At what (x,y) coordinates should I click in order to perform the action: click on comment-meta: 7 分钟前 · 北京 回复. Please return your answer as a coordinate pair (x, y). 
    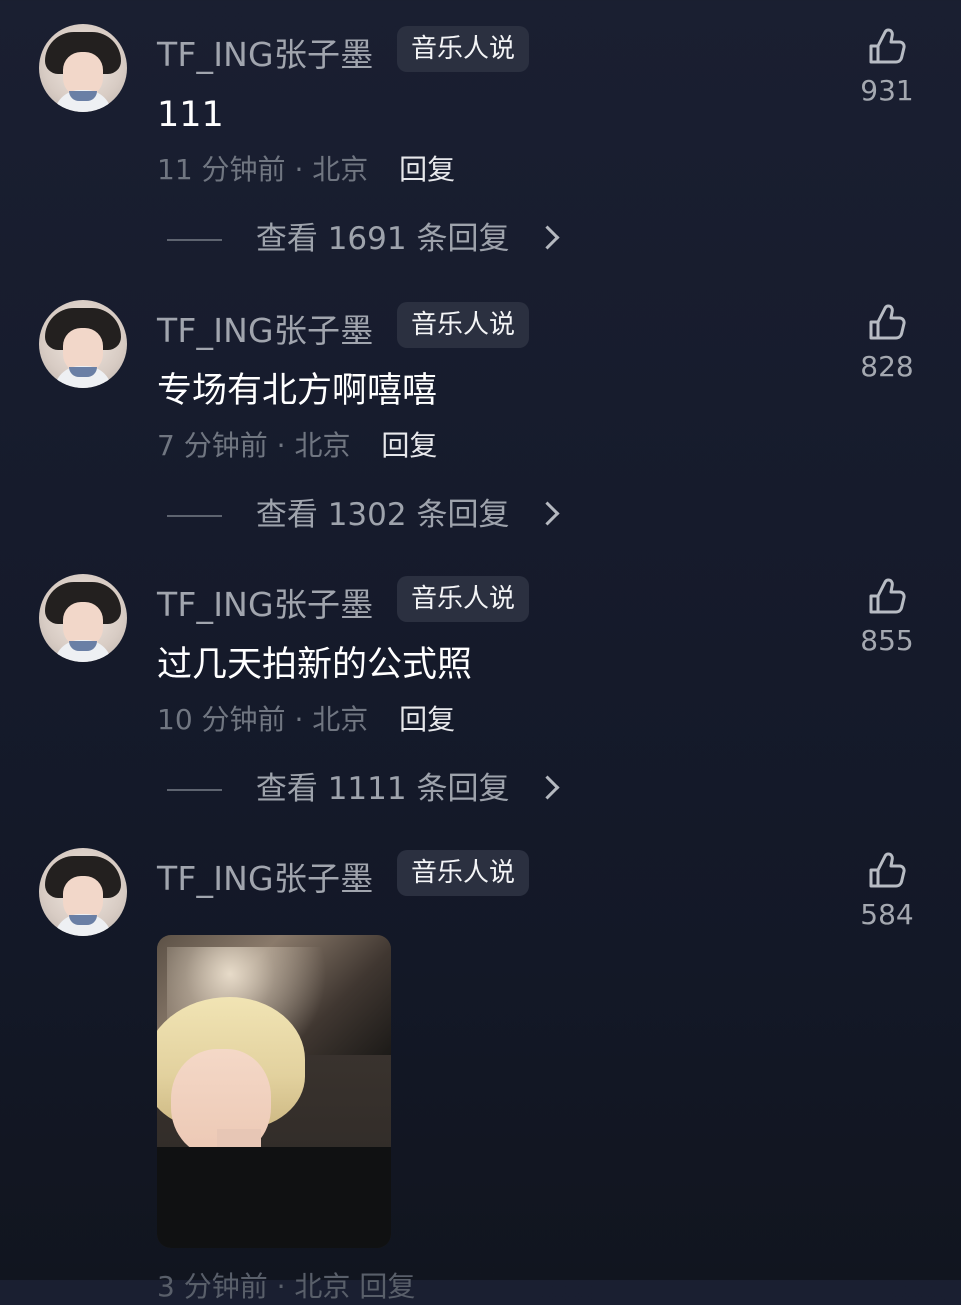
    Looking at the image, I should click on (297, 446).